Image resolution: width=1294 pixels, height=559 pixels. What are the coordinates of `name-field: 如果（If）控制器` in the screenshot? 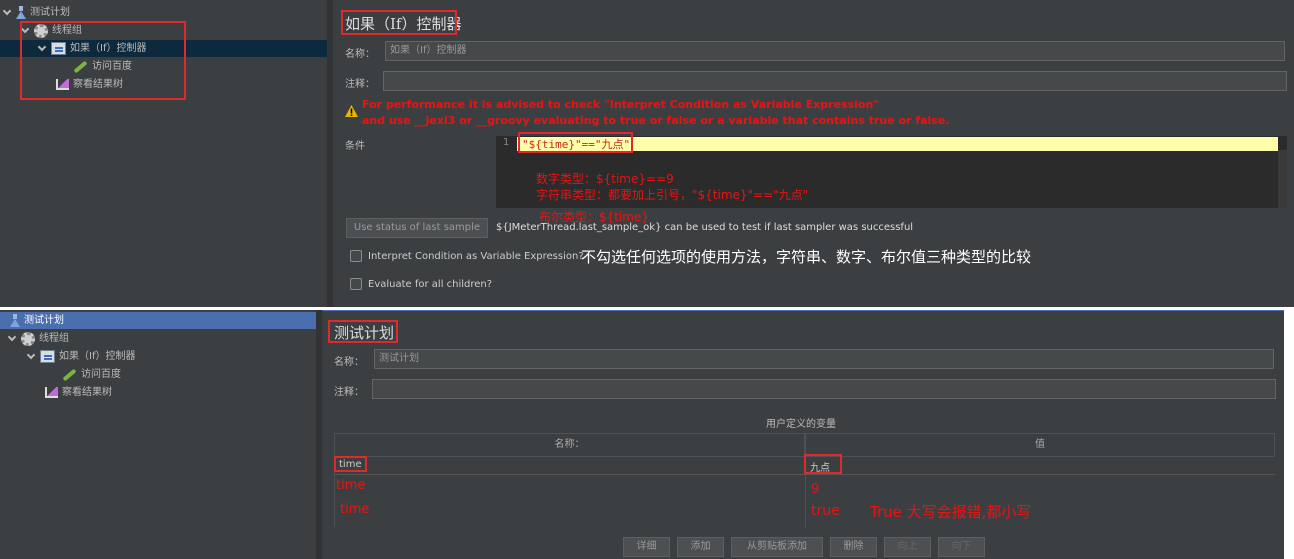 It's located at (835, 51).